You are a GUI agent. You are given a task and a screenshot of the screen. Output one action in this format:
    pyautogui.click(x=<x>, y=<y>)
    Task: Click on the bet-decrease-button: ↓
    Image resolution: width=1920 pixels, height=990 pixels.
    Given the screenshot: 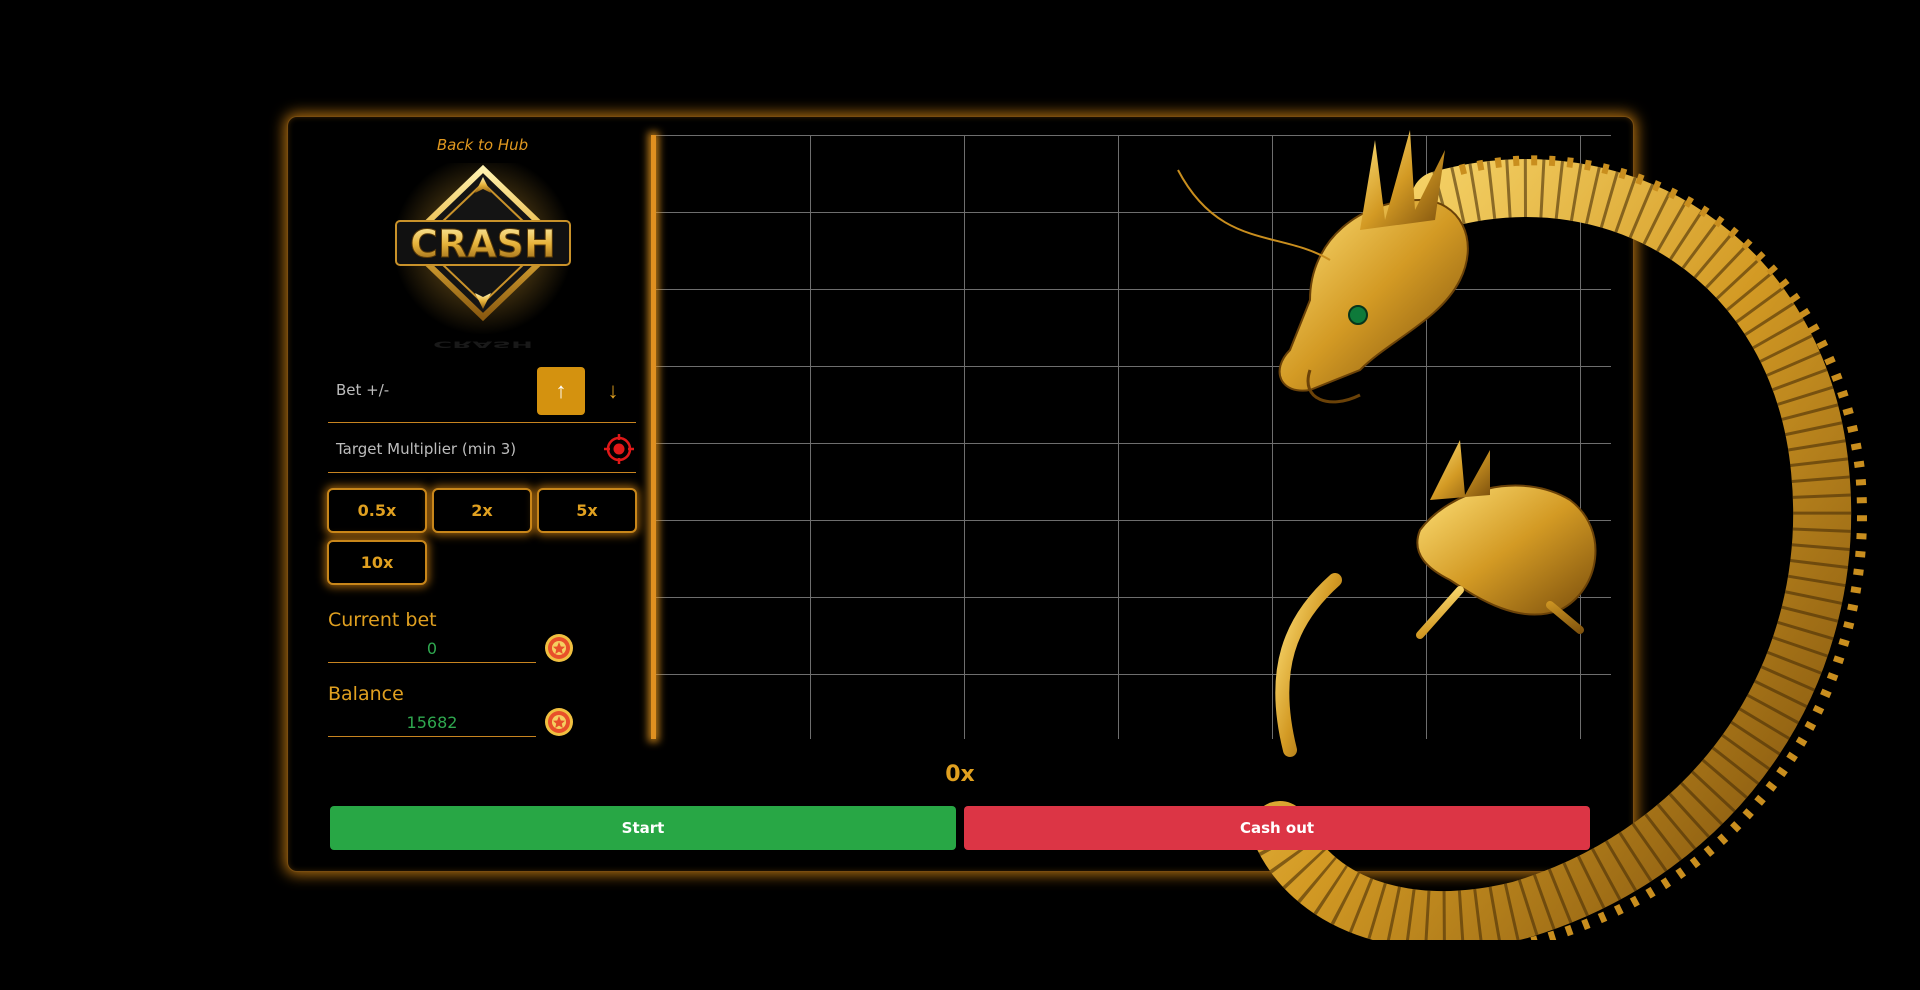 What is the action you would take?
    pyautogui.click(x=613, y=391)
    